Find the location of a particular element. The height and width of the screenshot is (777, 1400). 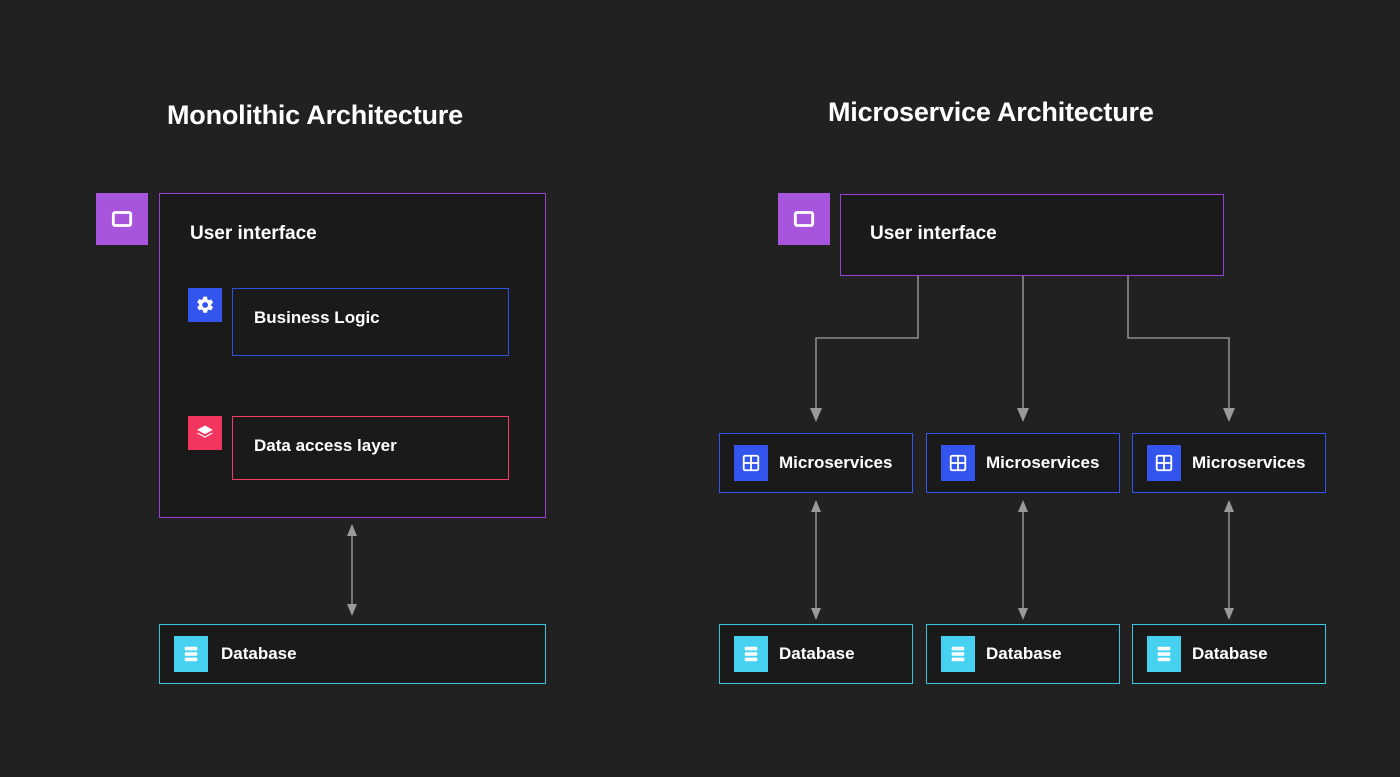

monolith-bidirectional-connector is located at coordinates (352, 570).